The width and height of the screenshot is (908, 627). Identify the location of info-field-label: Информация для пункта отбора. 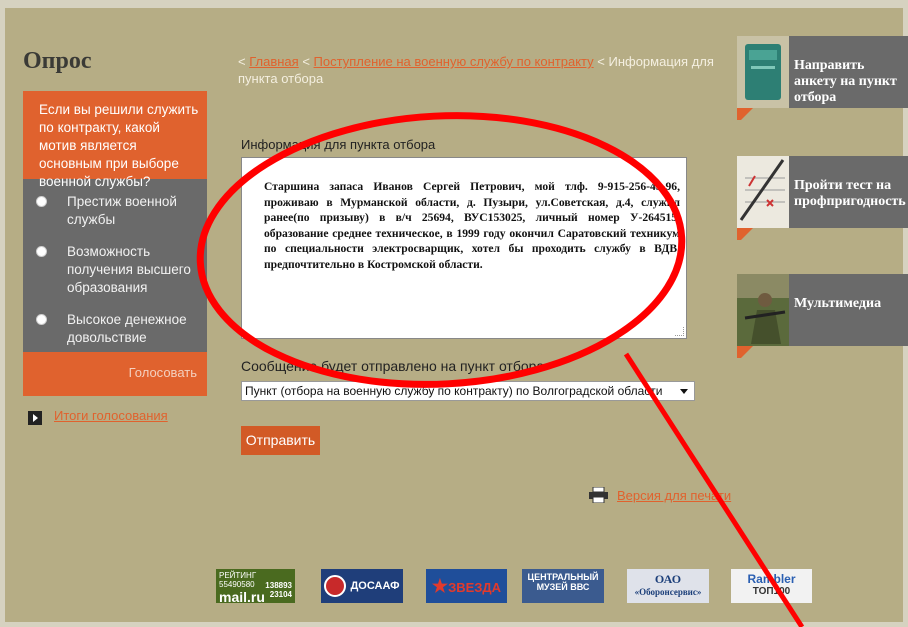
(338, 144).